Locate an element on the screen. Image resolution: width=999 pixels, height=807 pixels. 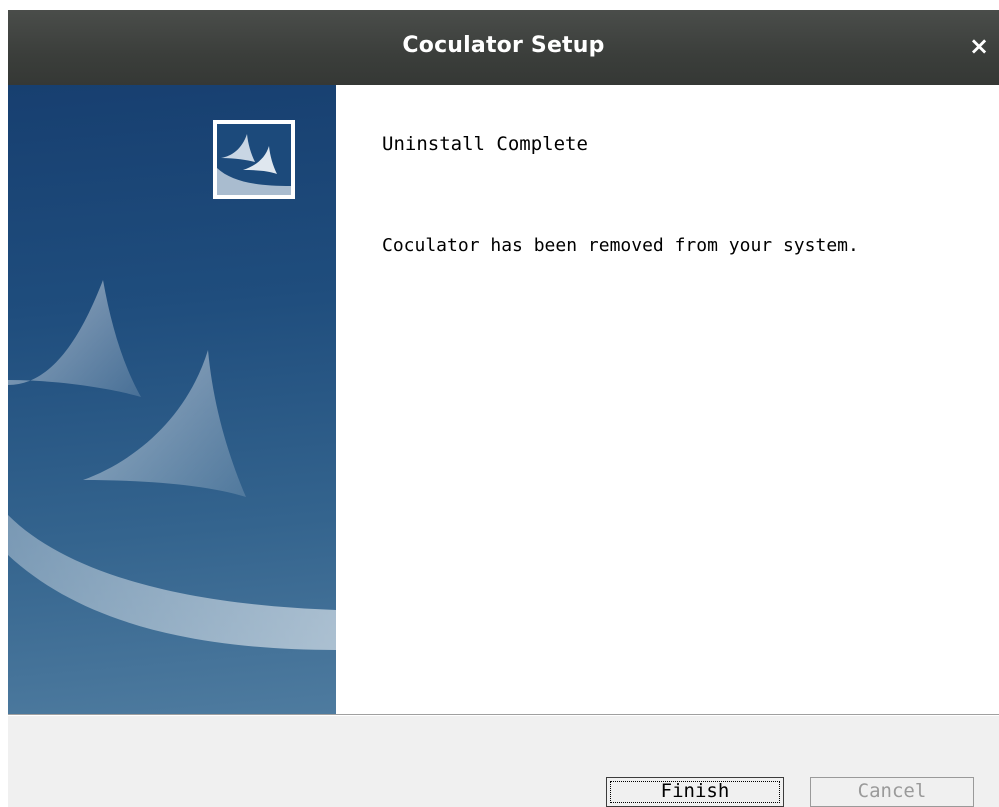
close-button: × is located at coordinates (979, 46).